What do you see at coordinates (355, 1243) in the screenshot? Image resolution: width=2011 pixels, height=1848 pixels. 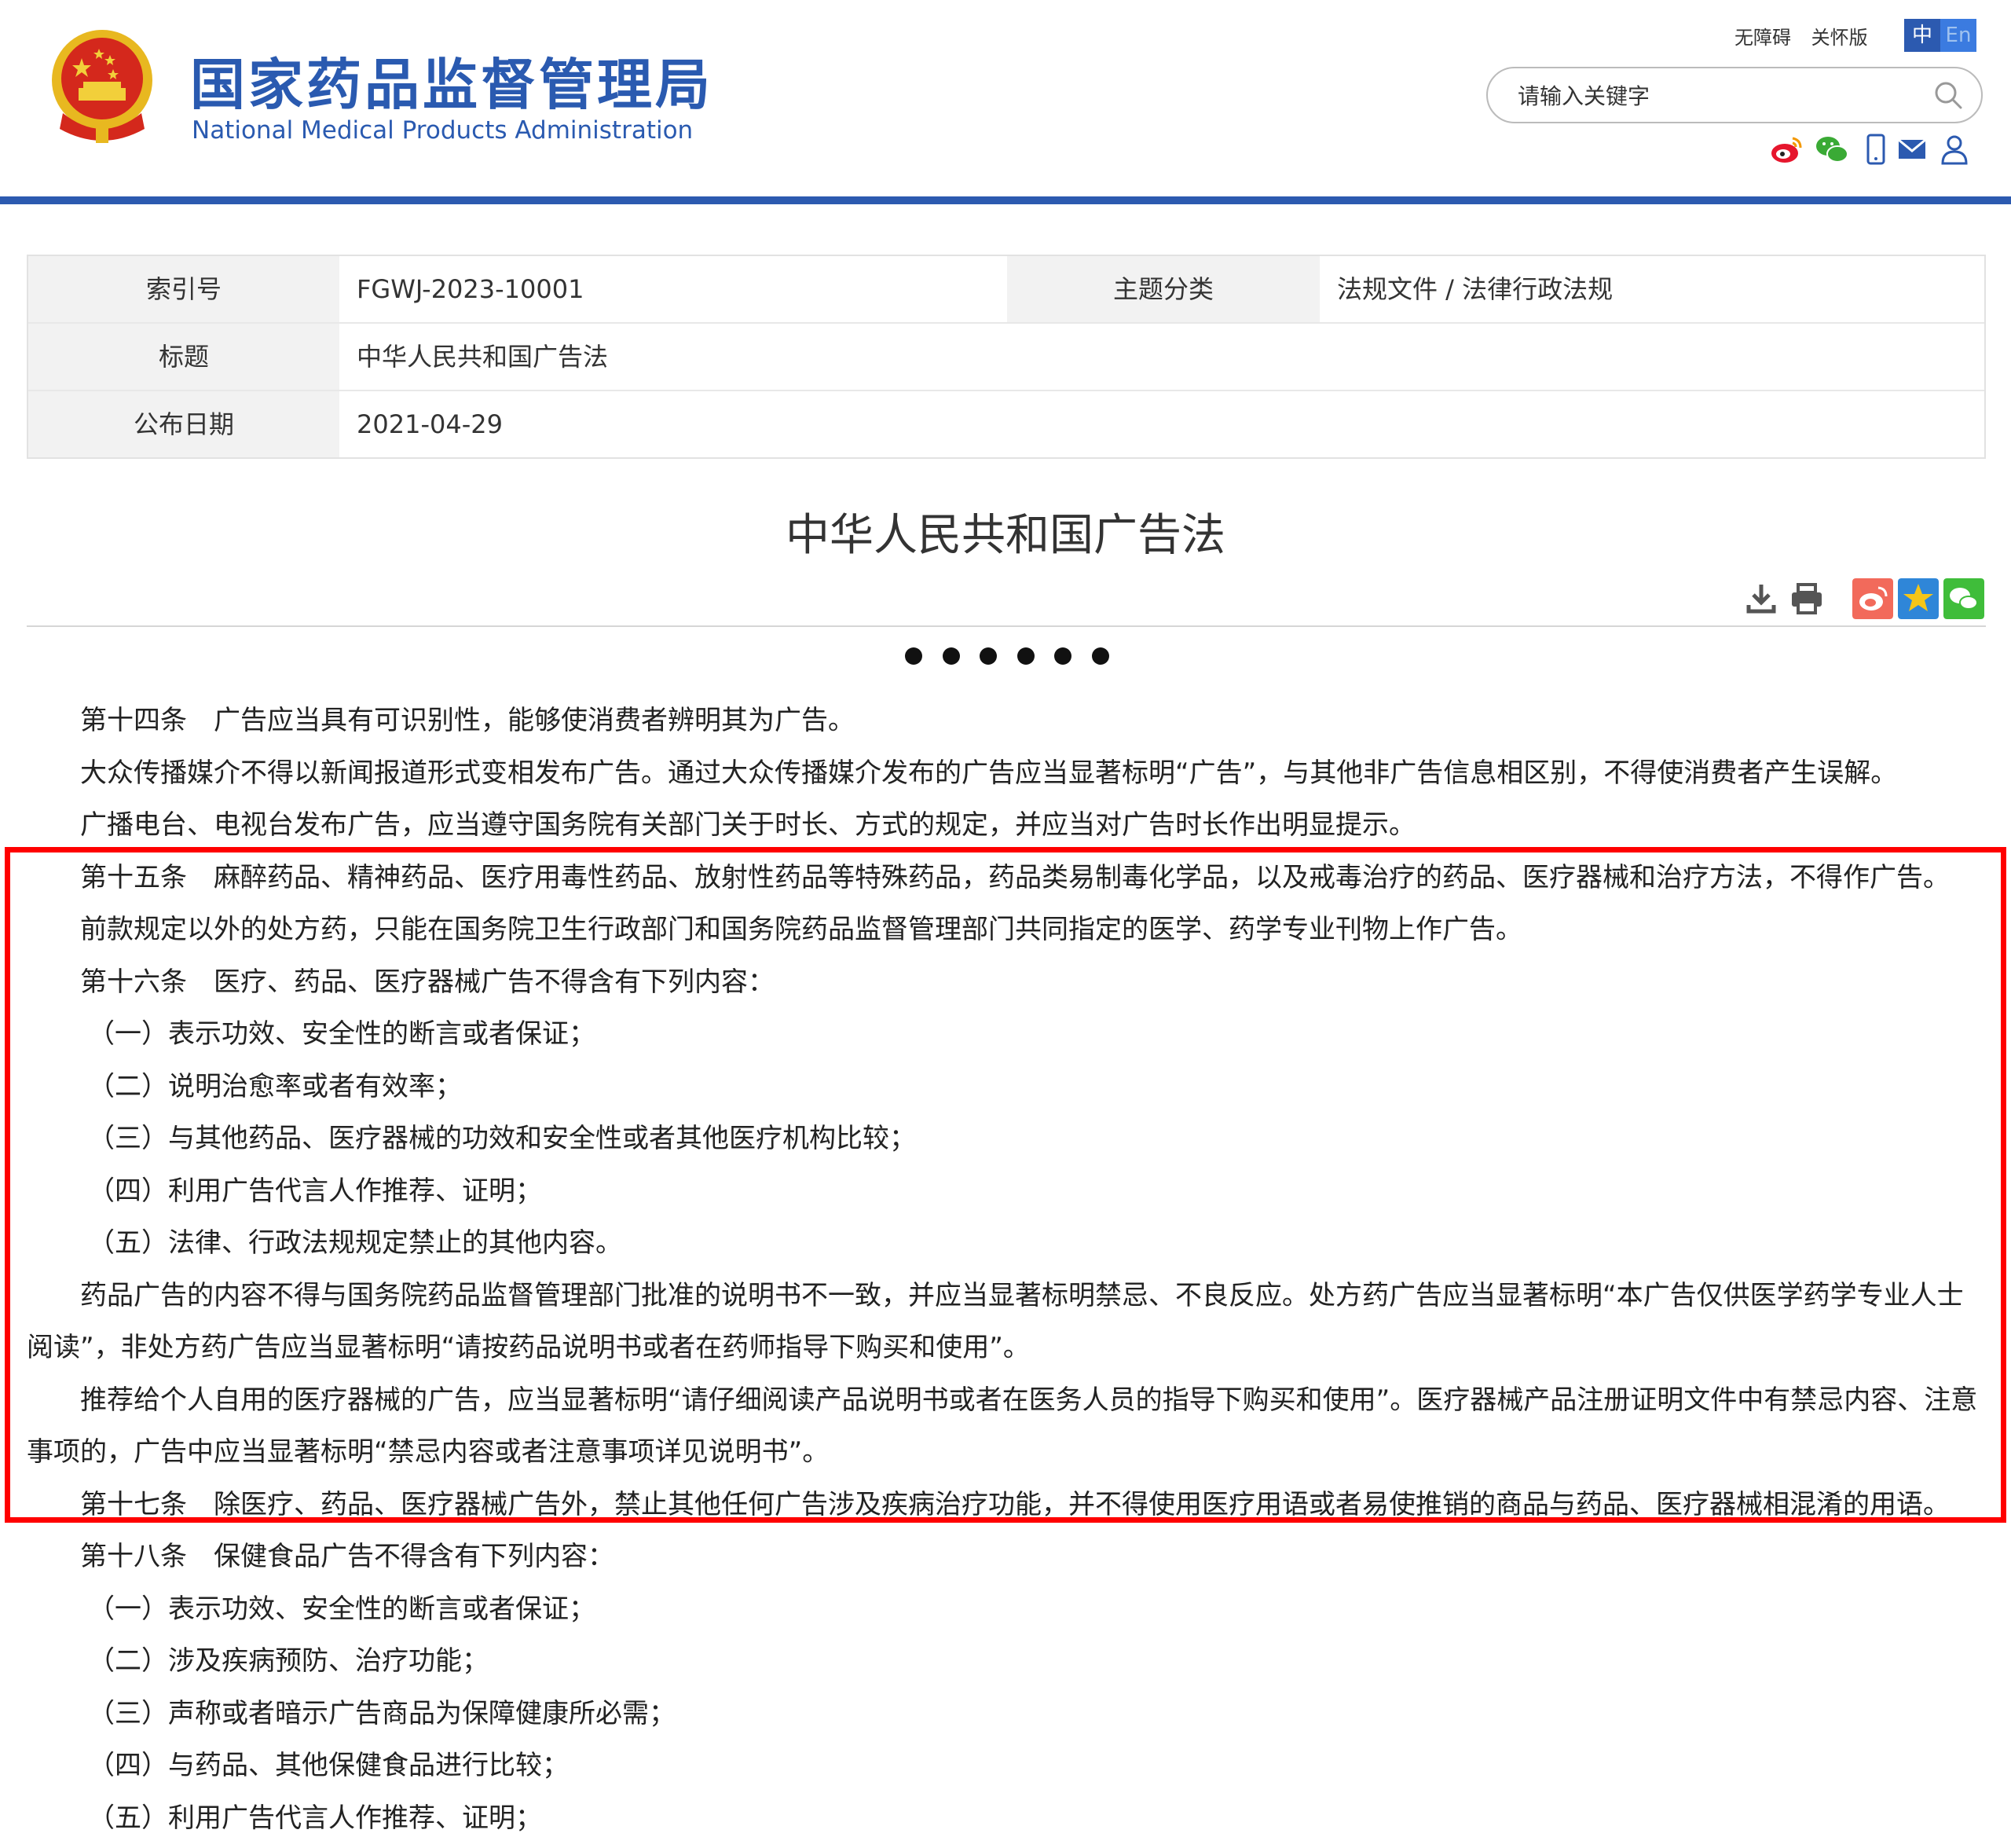 I see `list-item: （五）法律、行政法规规定禁止的其他内容。` at bounding box center [355, 1243].